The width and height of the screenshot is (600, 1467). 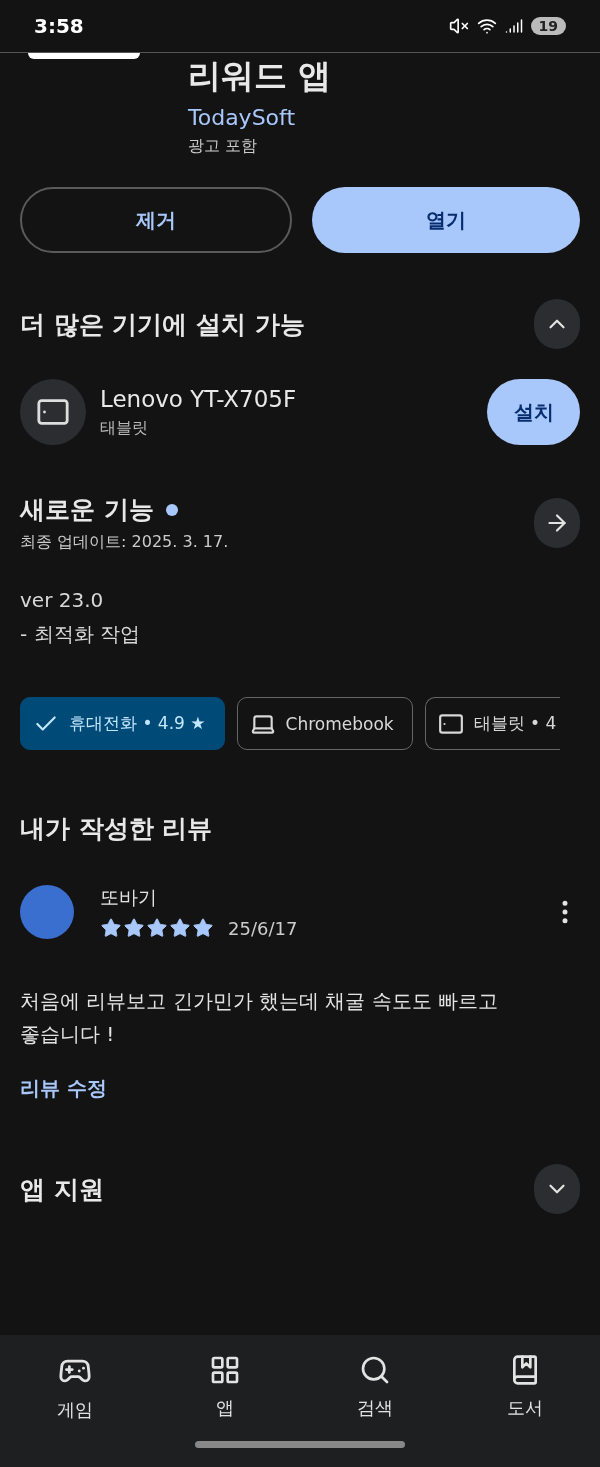 I want to click on app-icon, so click(x=84, y=56).